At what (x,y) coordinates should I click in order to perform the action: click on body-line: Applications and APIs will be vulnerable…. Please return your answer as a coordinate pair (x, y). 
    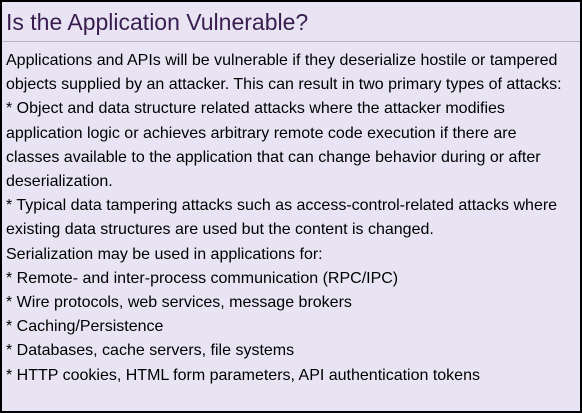
    Looking at the image, I should click on (282, 60).